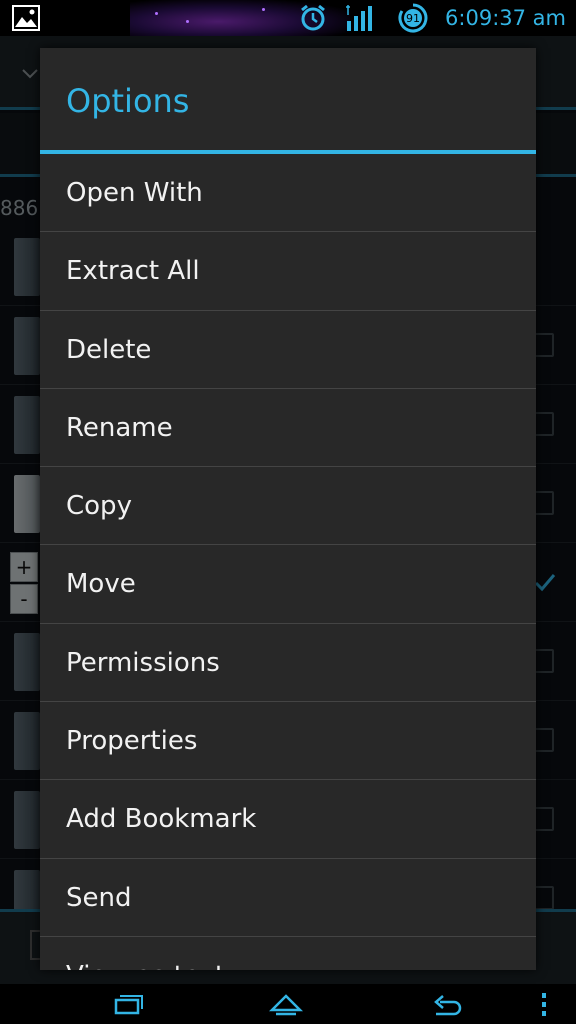  I want to click on status-clock: 6:09:37 am, so click(505, 18).